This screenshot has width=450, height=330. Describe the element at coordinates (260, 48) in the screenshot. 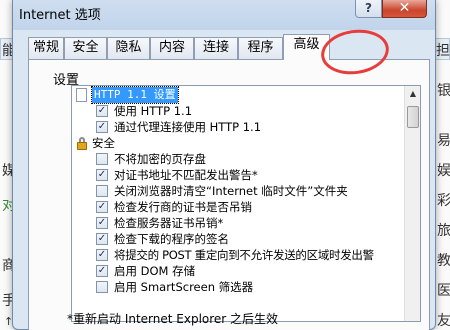

I see `tab-programs: 程序` at that location.